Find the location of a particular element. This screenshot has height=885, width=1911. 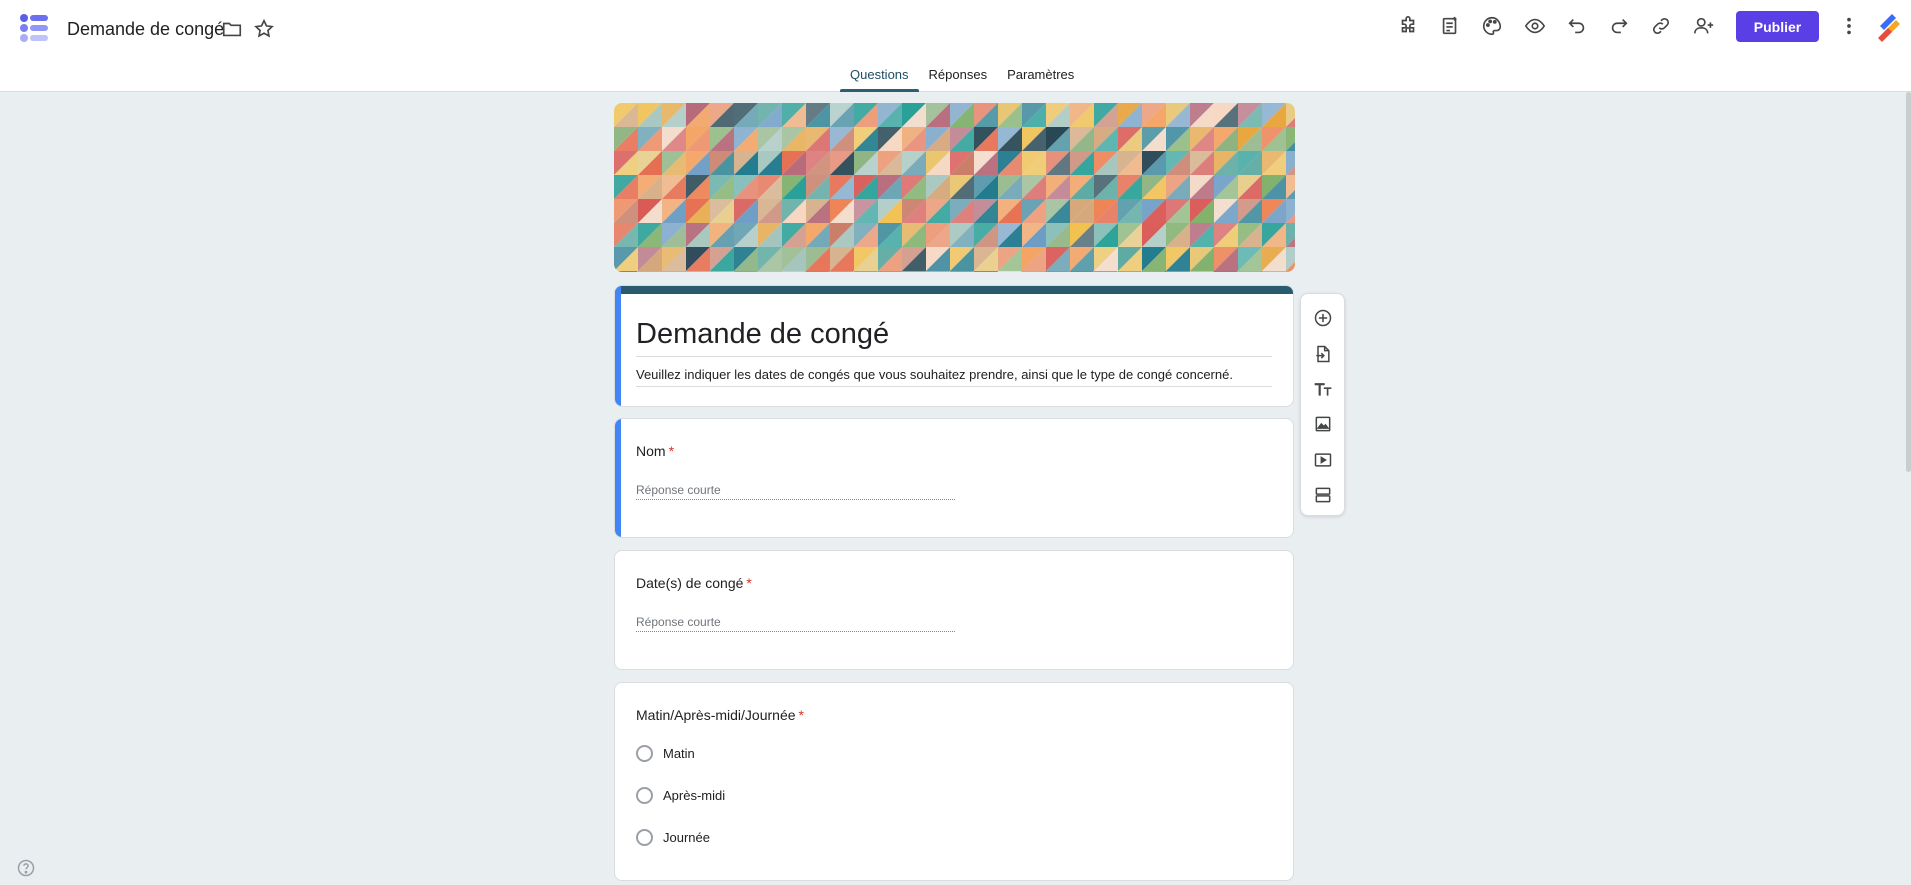

redo-icon is located at coordinates (1619, 26).